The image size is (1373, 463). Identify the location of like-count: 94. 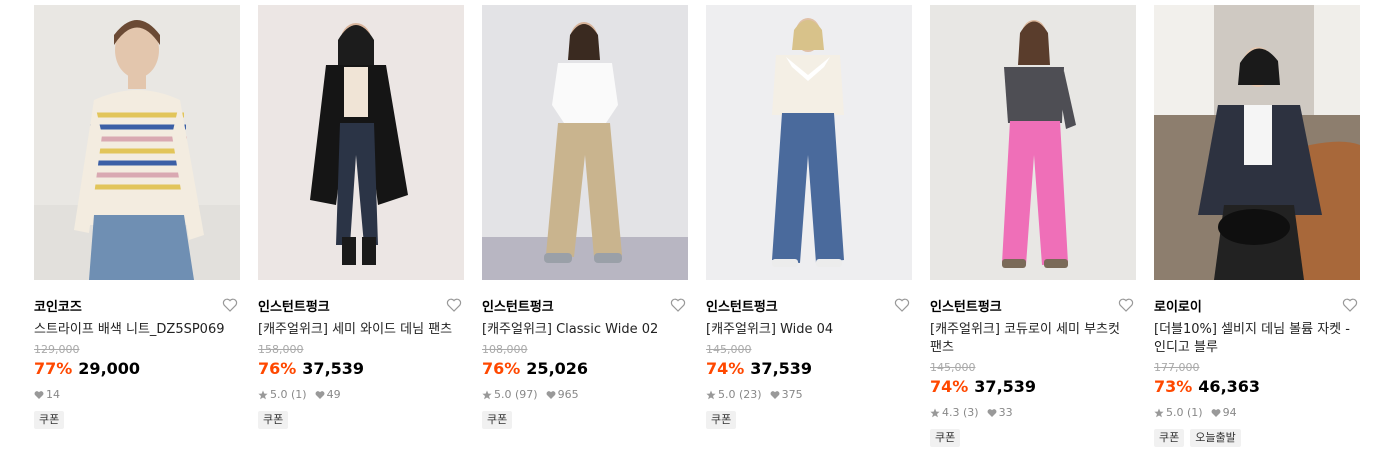
(1229, 412).